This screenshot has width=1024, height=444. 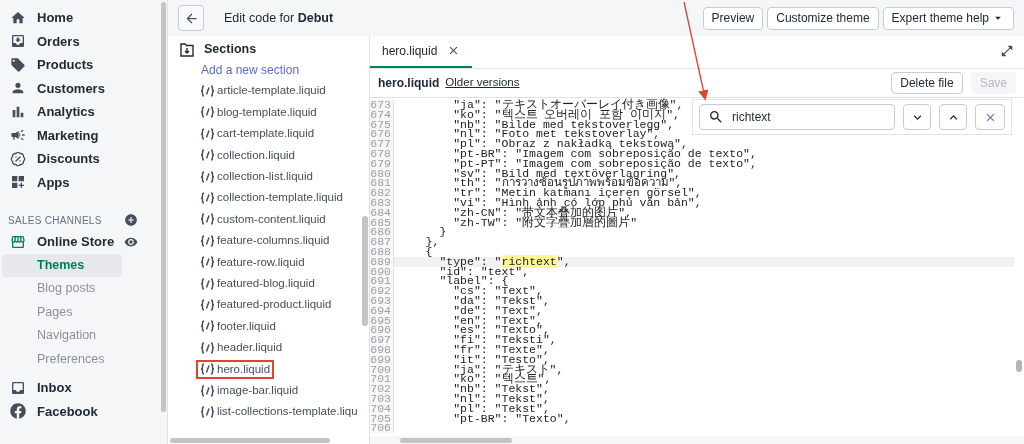 I want to click on code-line: "fr": "Texte",, so click(x=501, y=349).